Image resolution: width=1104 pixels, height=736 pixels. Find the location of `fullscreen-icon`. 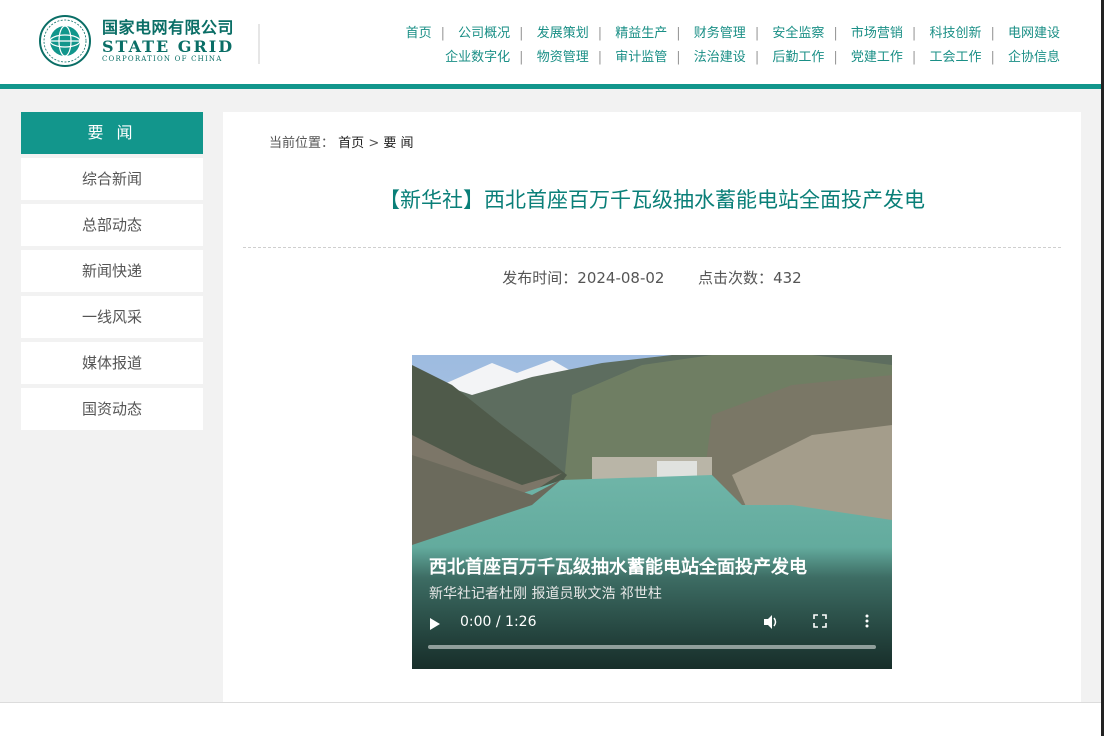

fullscreen-icon is located at coordinates (820, 623).